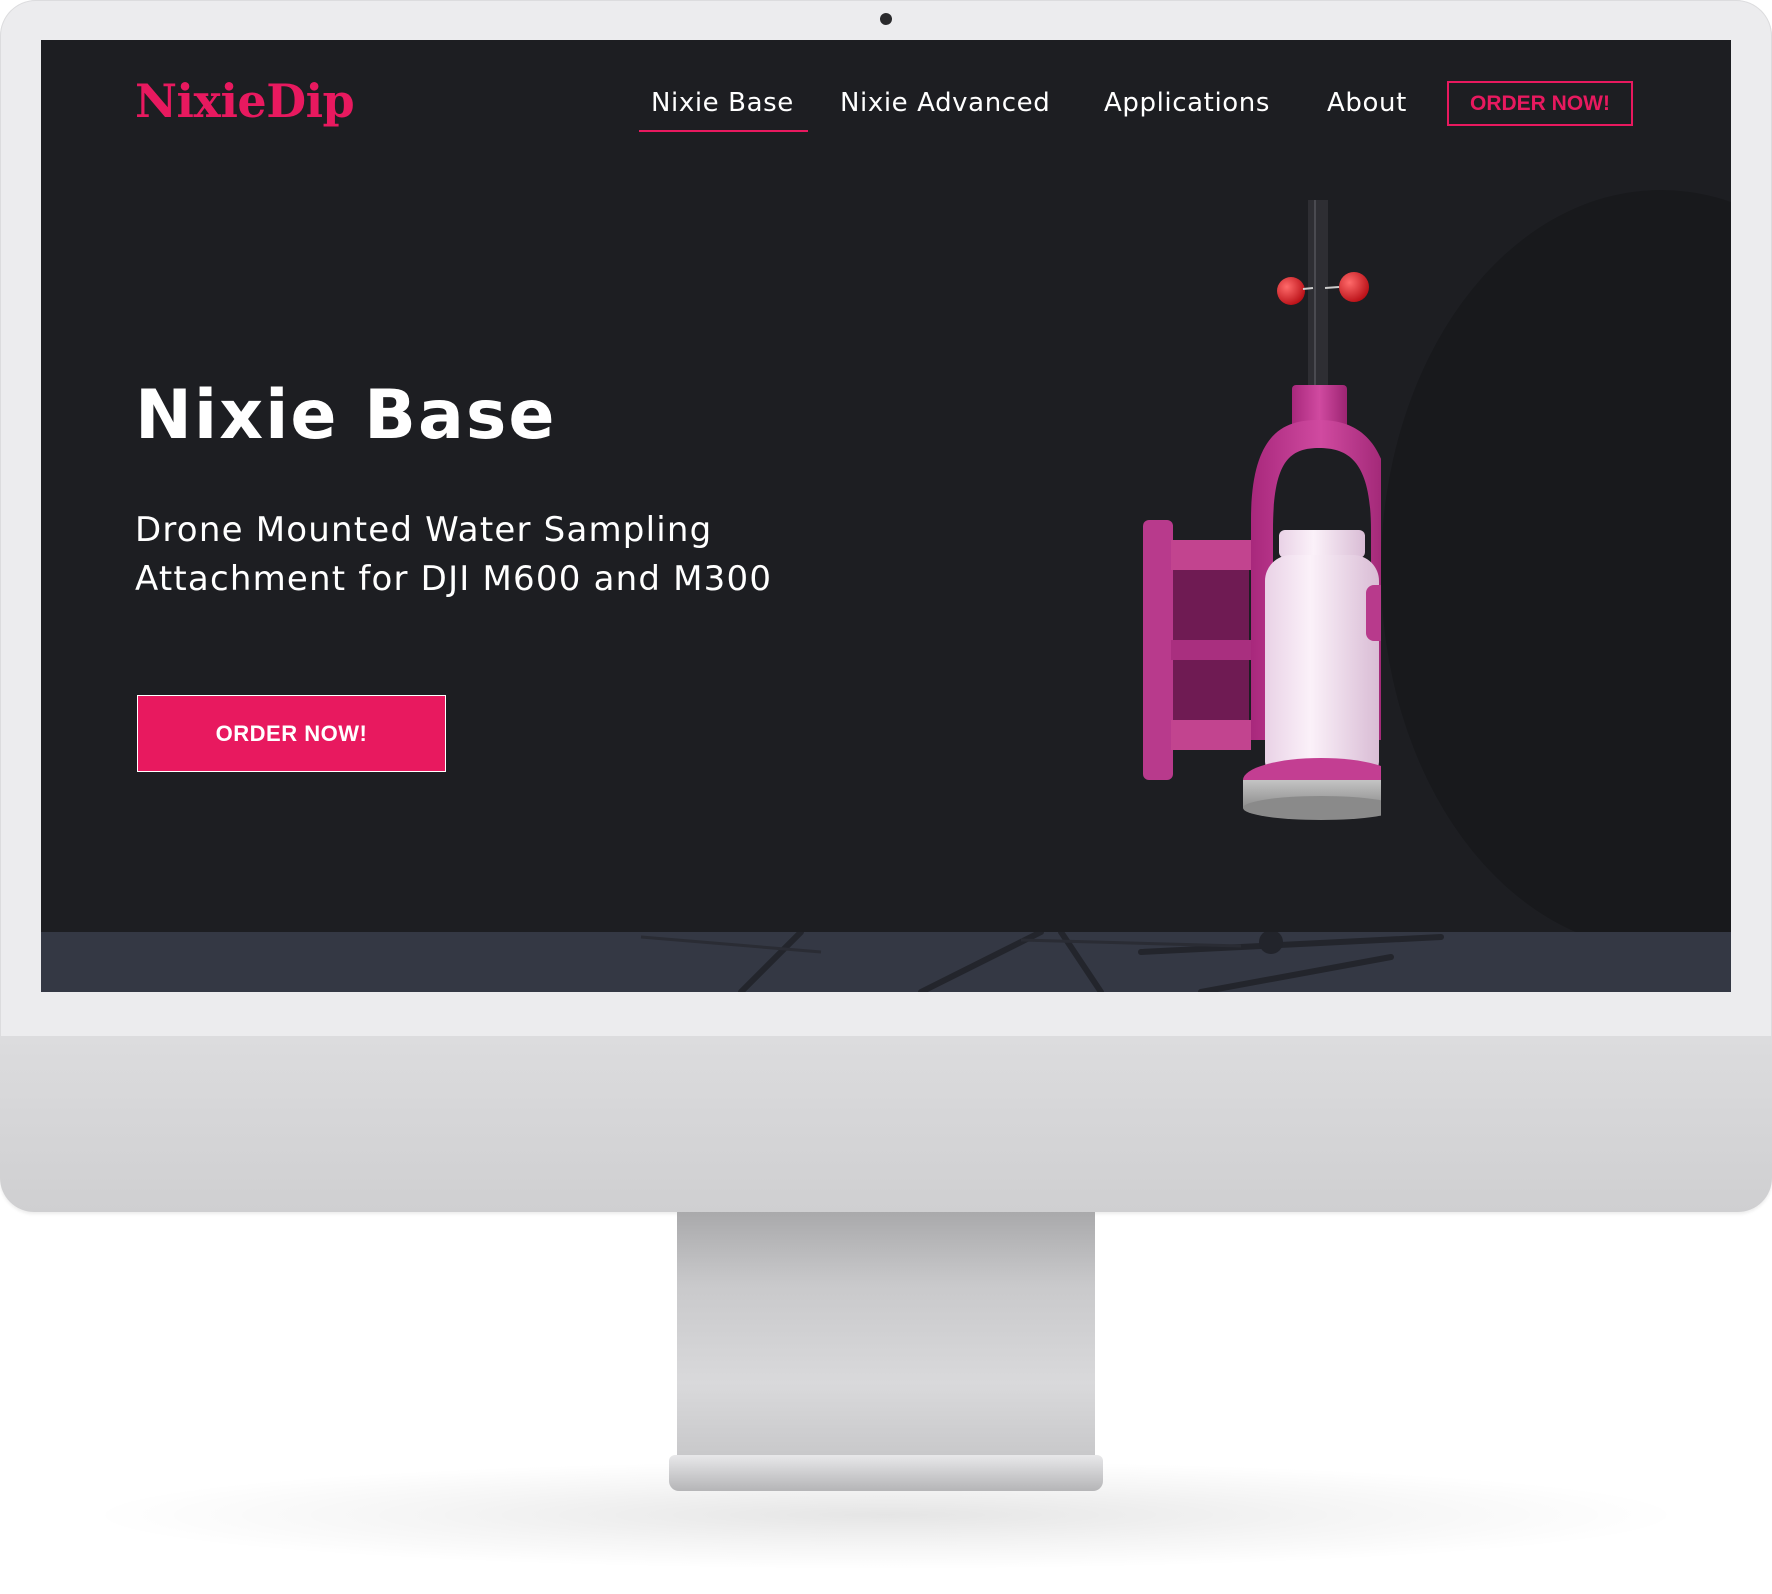 The image size is (1772, 1594). I want to click on next-section-preview, so click(886, 962).